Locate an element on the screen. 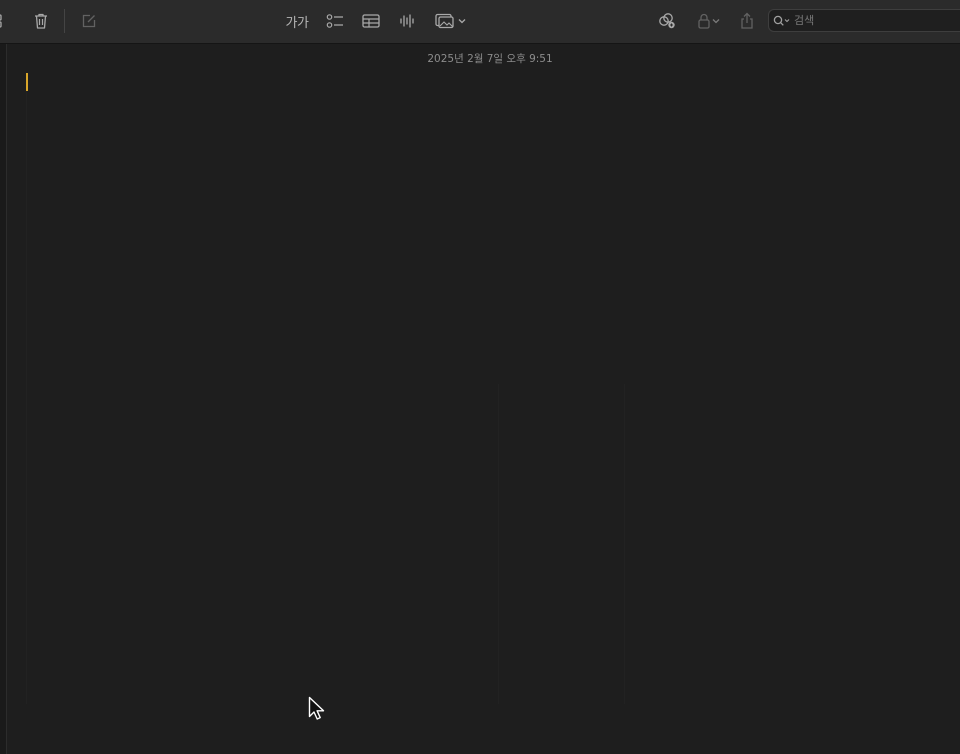 The width and height of the screenshot is (960, 754). toolbar: 가가 is located at coordinates (480, 22).